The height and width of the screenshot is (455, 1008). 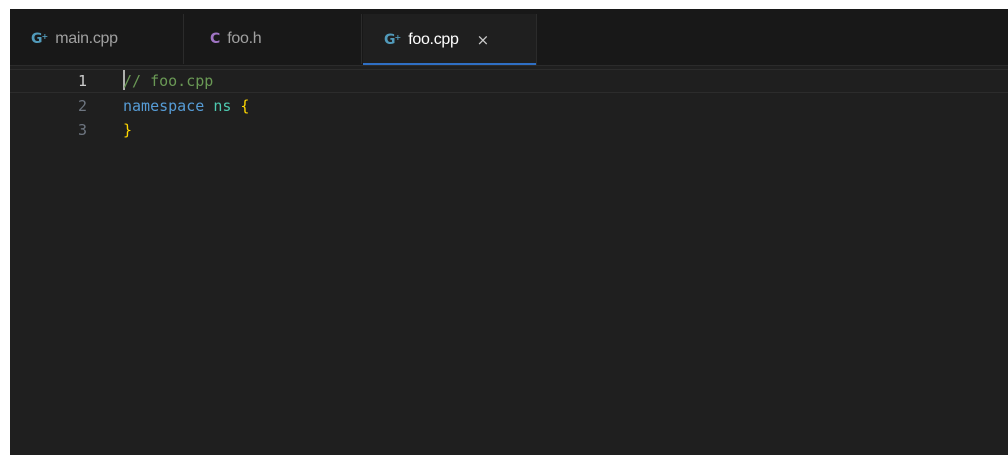 I want to click on line-number: 3, so click(x=82, y=130).